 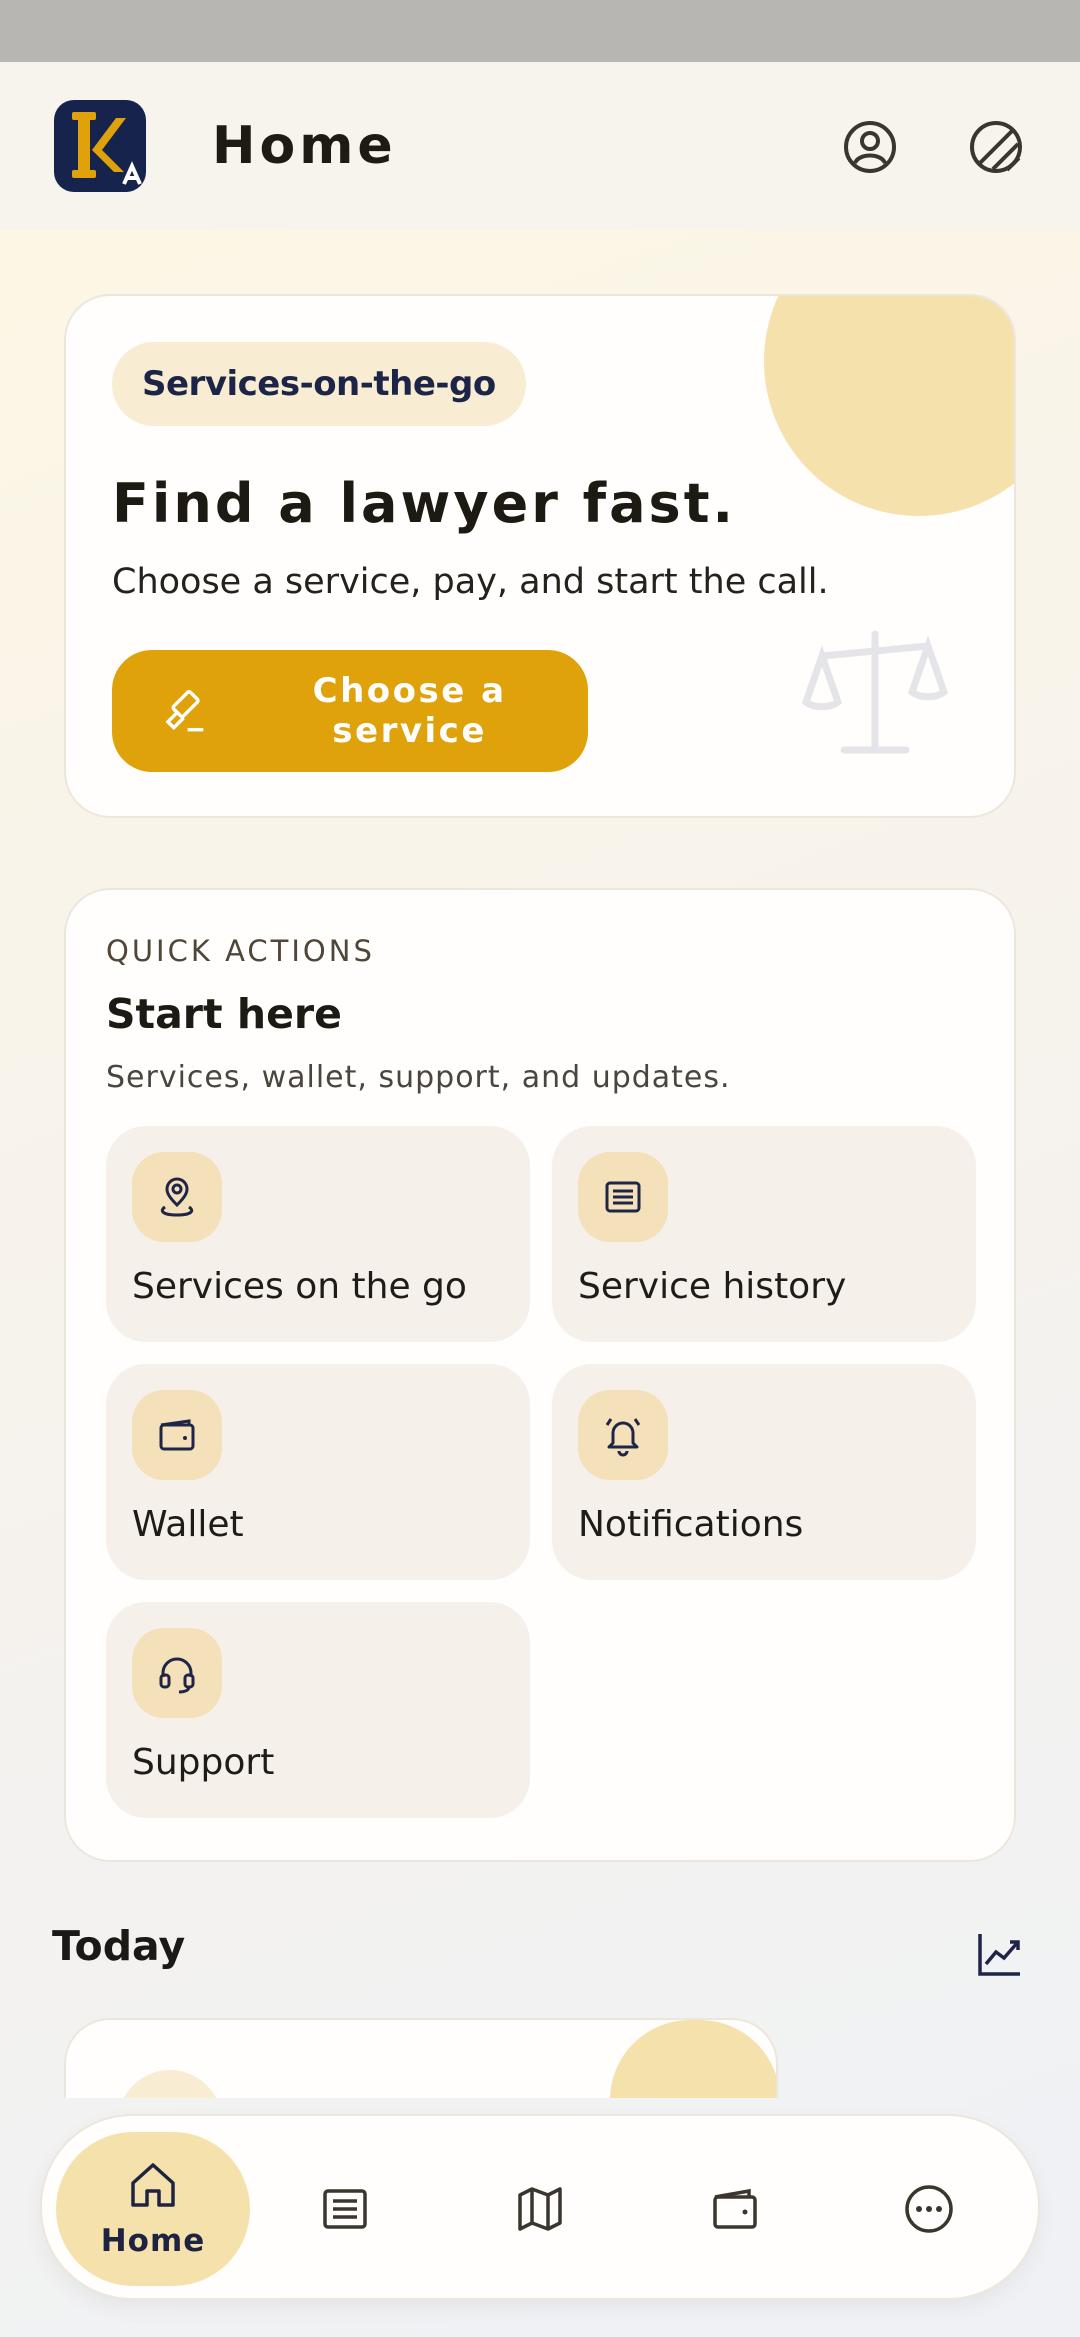 I want to click on quick-actions-subtitle: Services, wallet, support, and updates., so click(x=418, y=1077).